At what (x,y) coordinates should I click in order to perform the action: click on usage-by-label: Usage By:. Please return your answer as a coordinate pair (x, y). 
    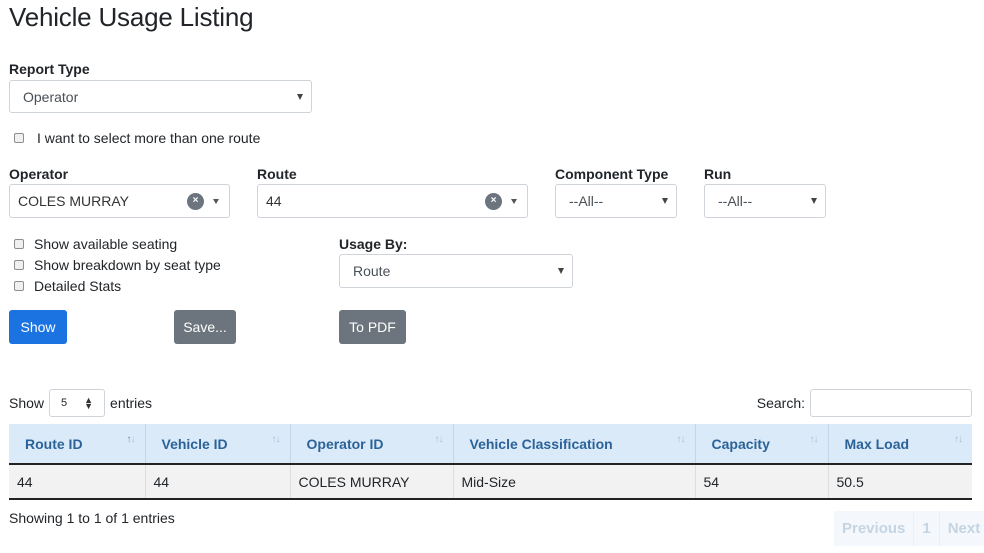
    Looking at the image, I should click on (373, 244).